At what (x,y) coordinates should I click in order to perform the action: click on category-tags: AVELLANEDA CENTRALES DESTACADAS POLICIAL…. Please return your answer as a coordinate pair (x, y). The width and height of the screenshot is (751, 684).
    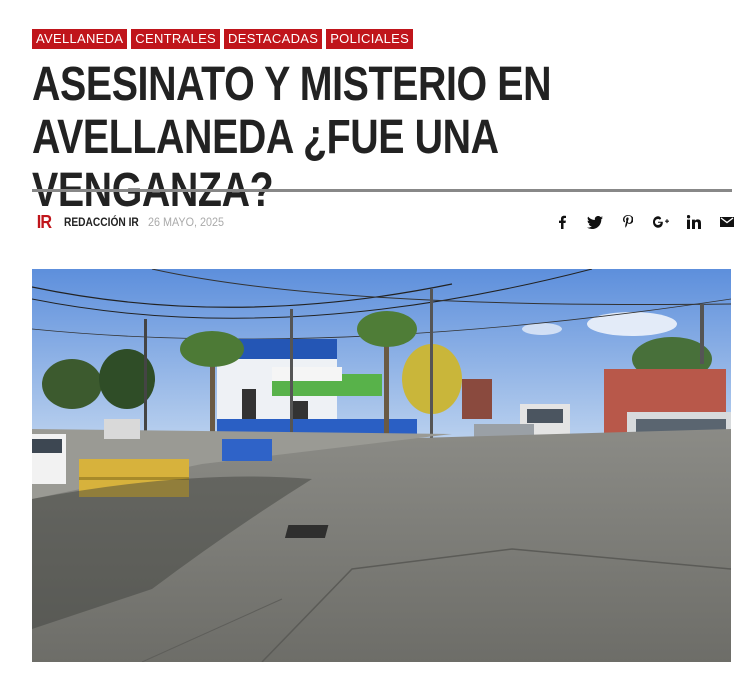
    Looking at the image, I should click on (223, 39).